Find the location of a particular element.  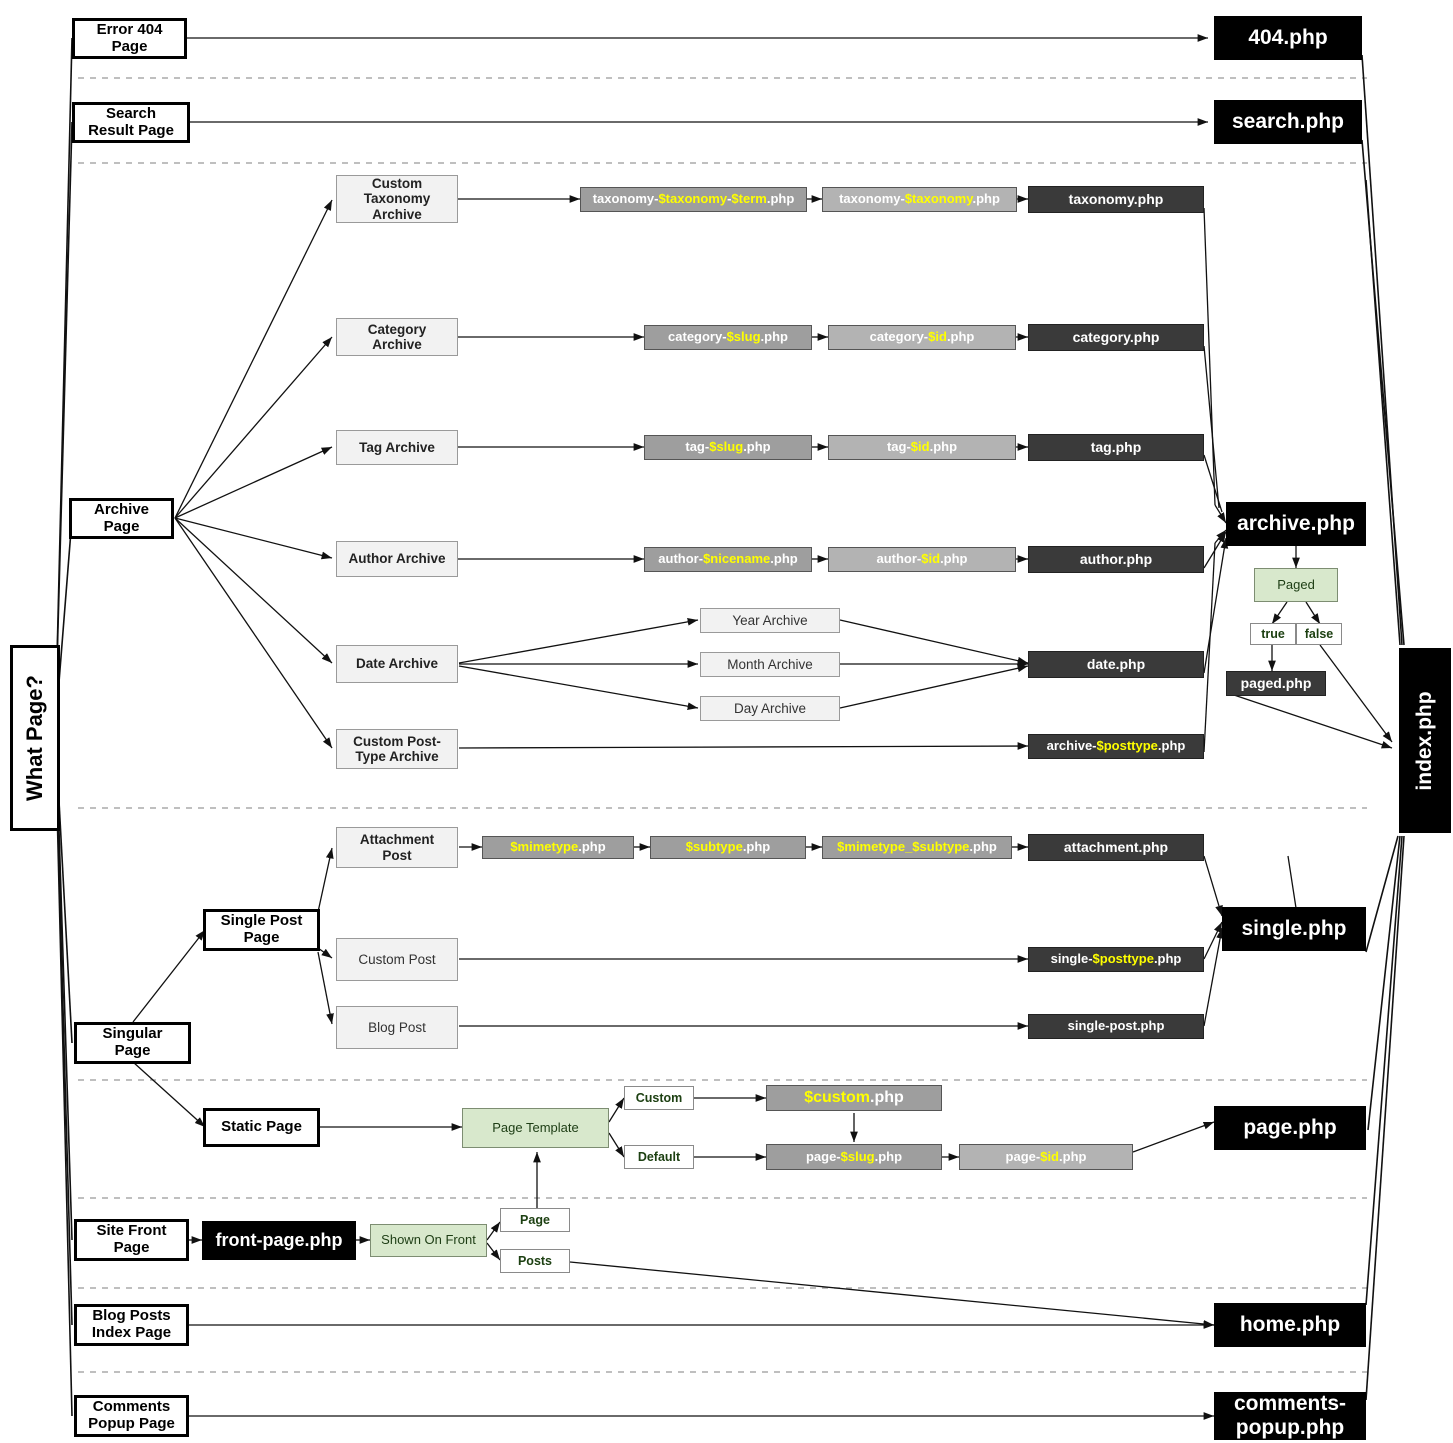

page-type-static-page-label: Static Page is located at coordinates (261, 1127).